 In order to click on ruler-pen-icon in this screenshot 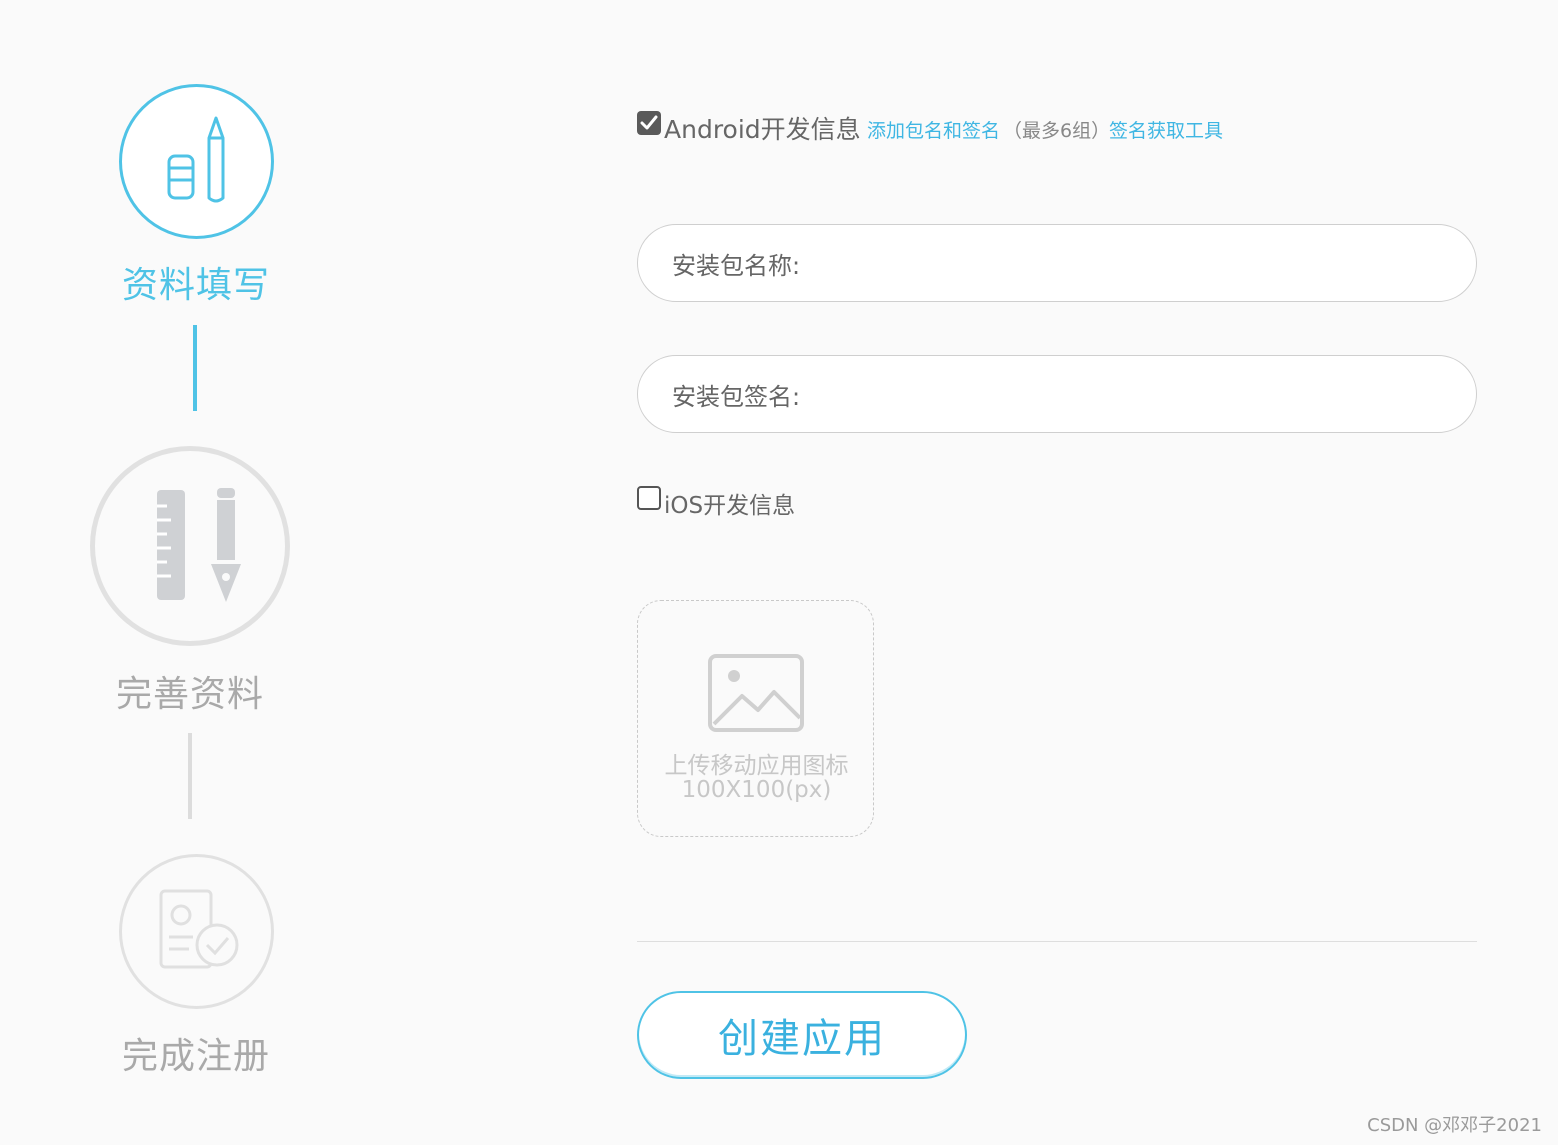, I will do `click(199, 545)`.